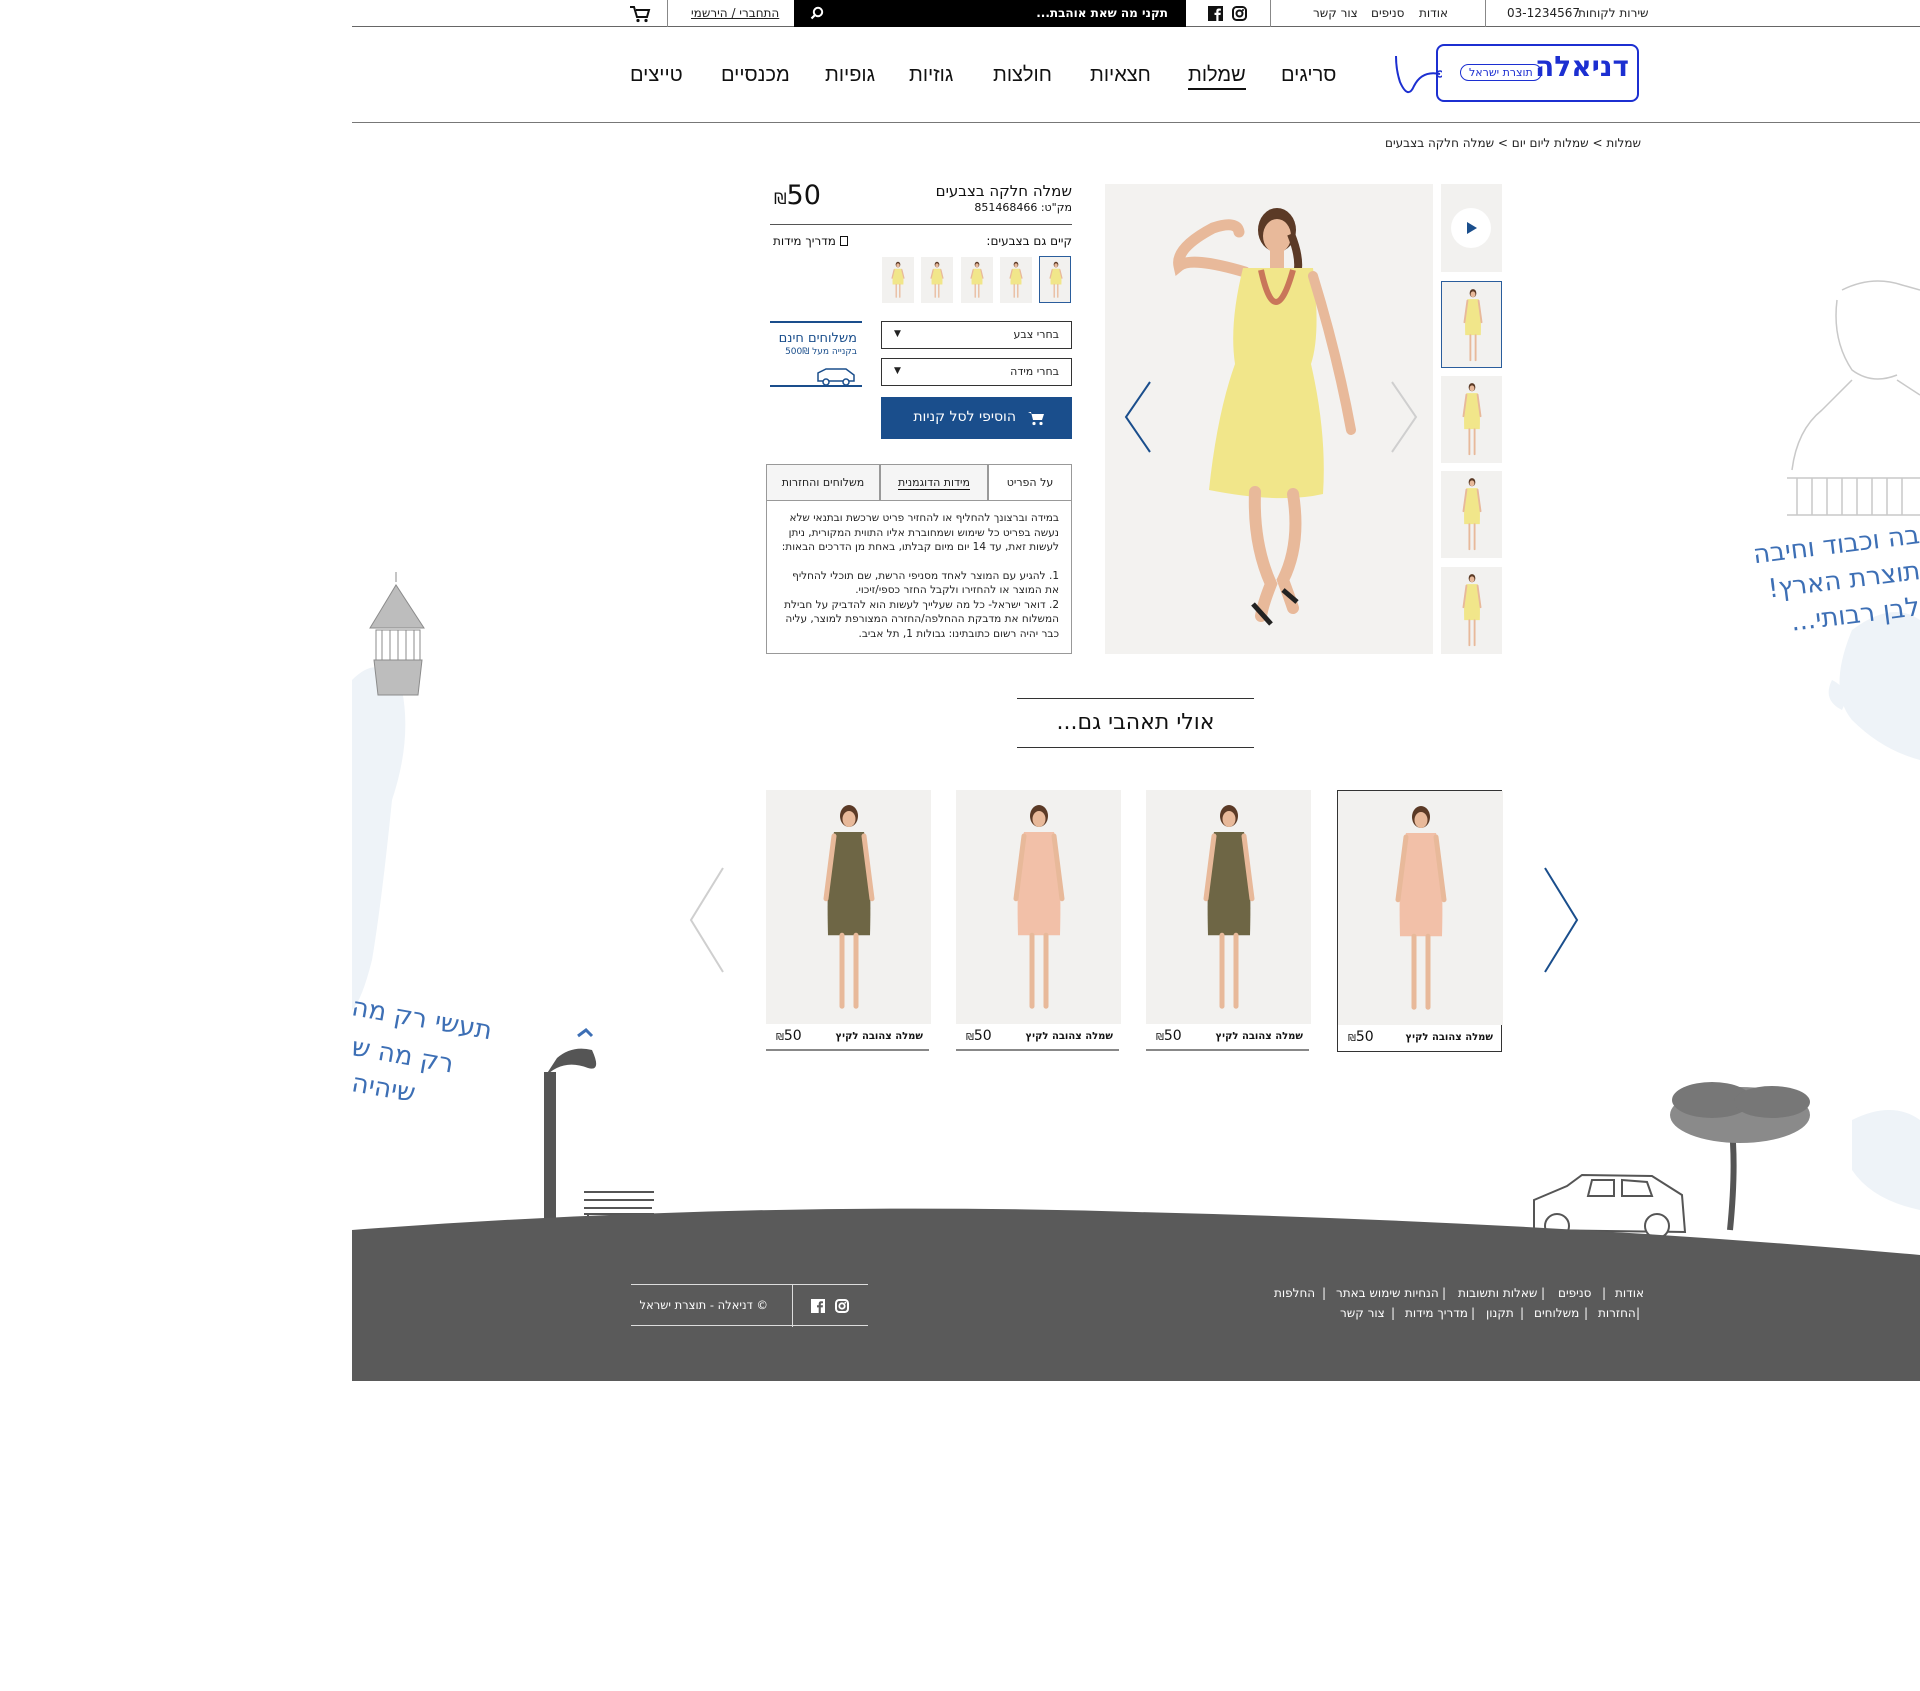 The height and width of the screenshot is (1691, 1920). What do you see at coordinates (1613, 13) in the screenshot?
I see `service-label: שירות לקוחות` at bounding box center [1613, 13].